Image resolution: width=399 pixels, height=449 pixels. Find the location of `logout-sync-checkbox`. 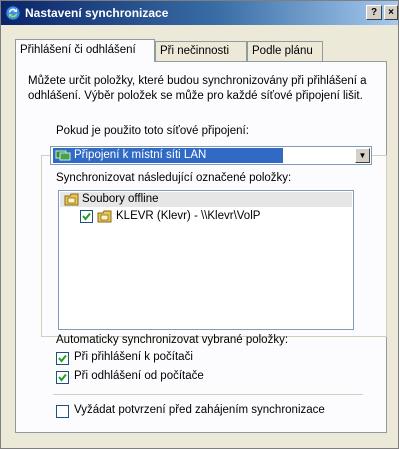

logout-sync-checkbox is located at coordinates (62, 377).